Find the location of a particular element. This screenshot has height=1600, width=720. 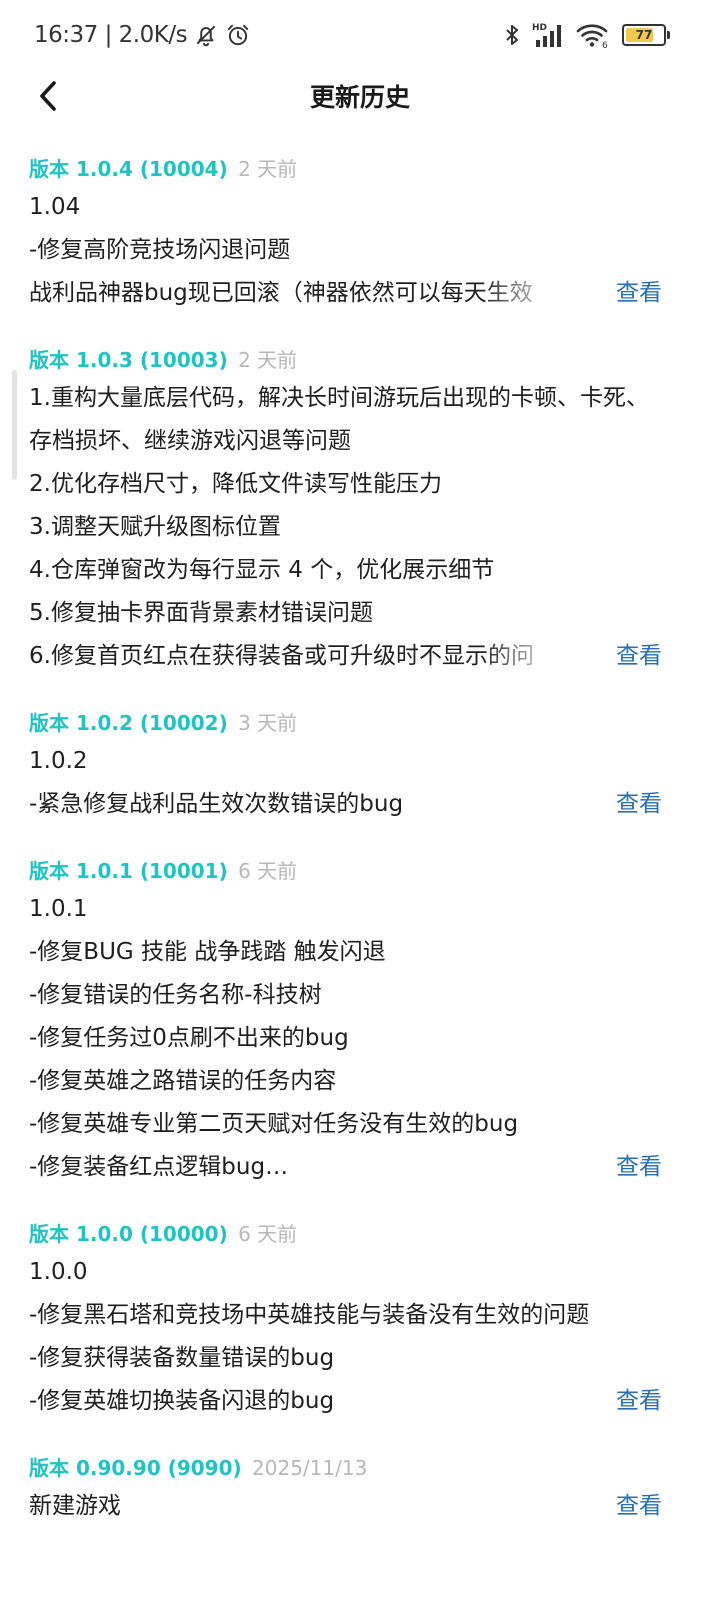

version-note-line: -修复黑石塔和竞技场中英雄技能与装备没有生效的问题 is located at coordinates (309, 1315).